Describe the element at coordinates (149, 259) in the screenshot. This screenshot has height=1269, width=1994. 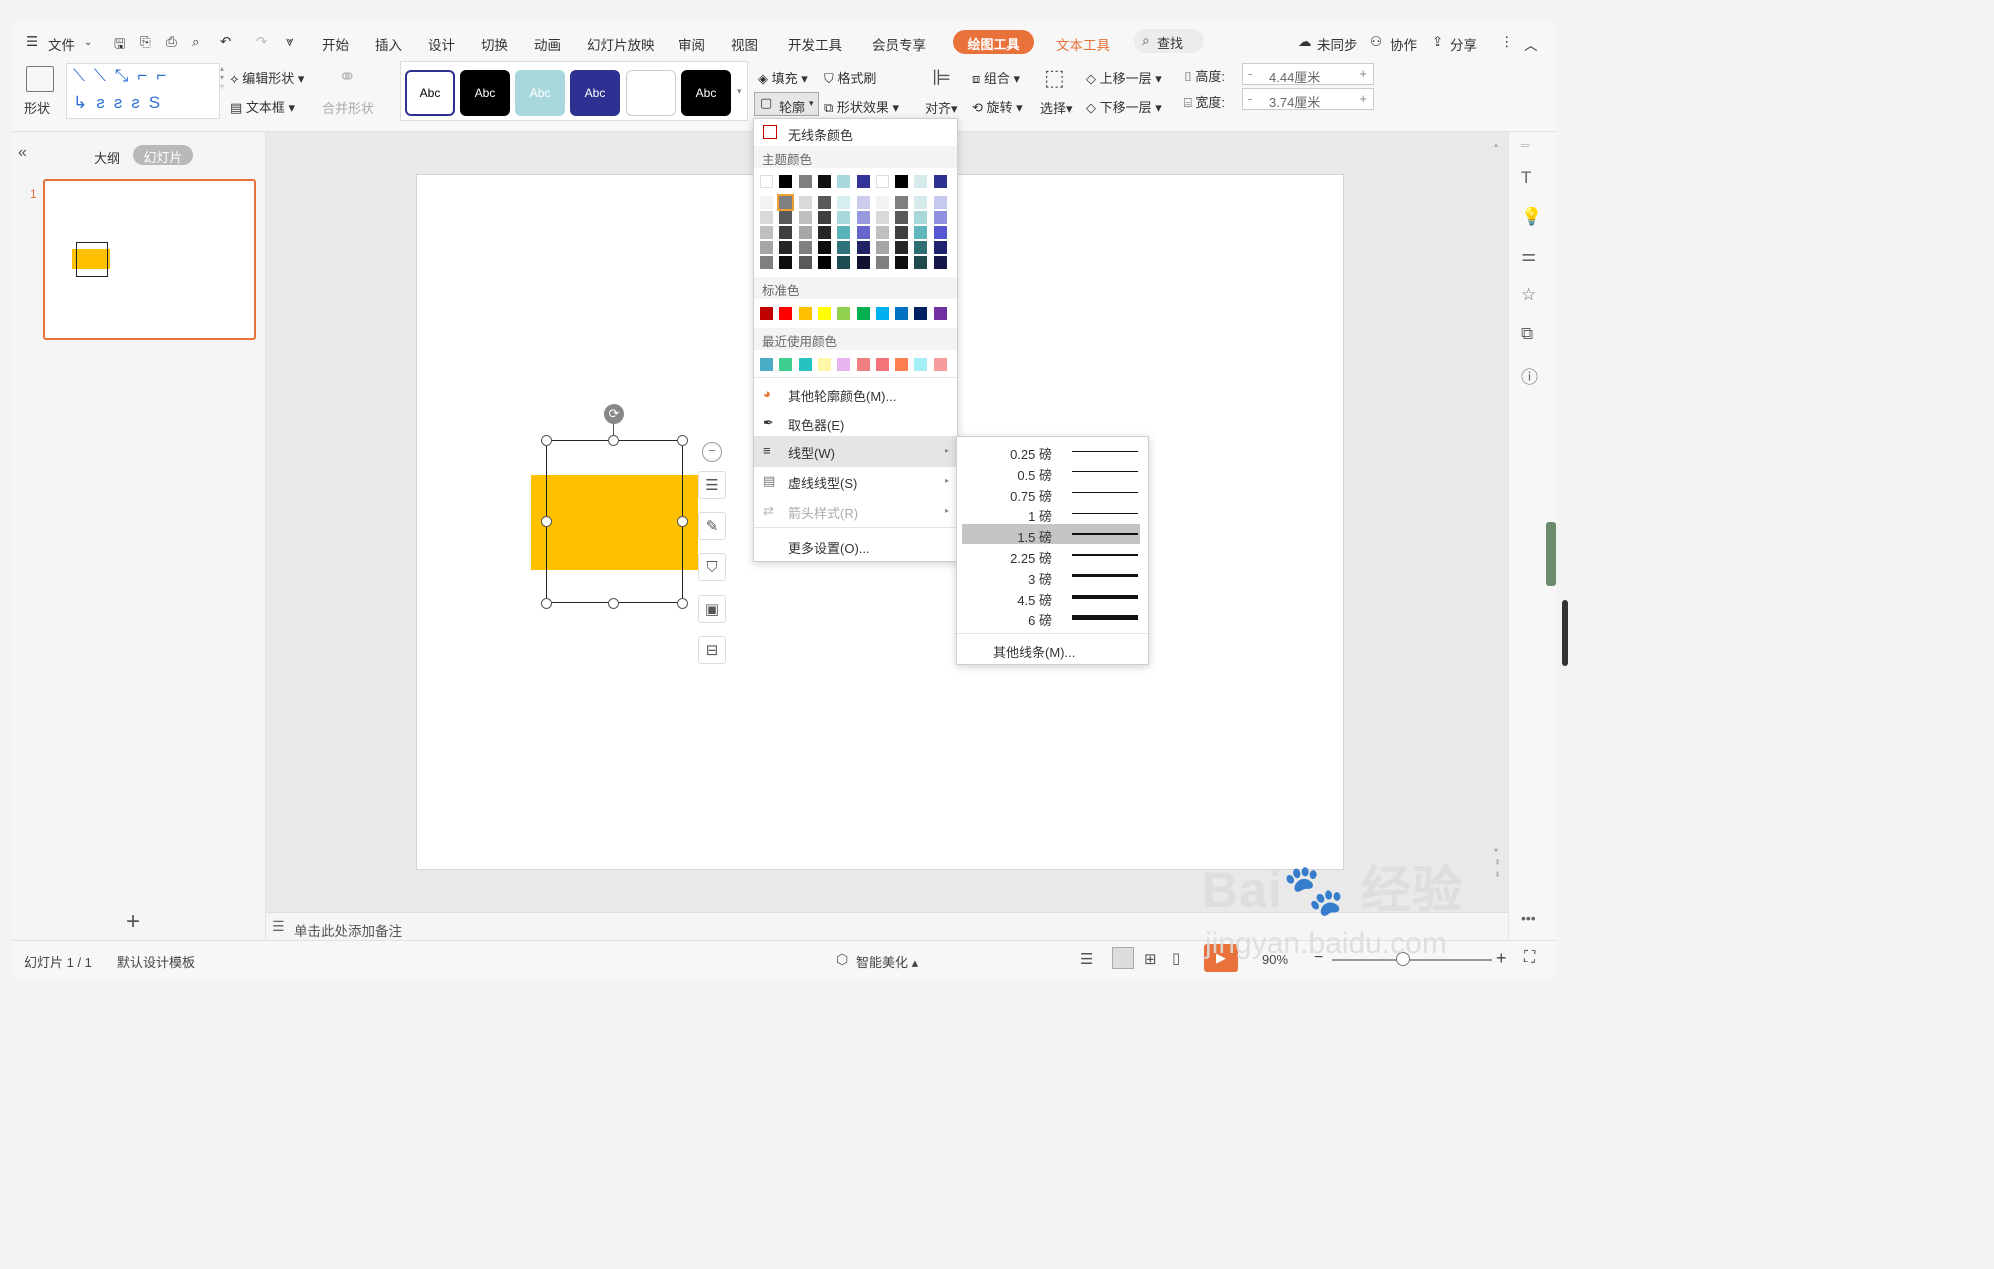
I see `slide-thumbnail` at that location.